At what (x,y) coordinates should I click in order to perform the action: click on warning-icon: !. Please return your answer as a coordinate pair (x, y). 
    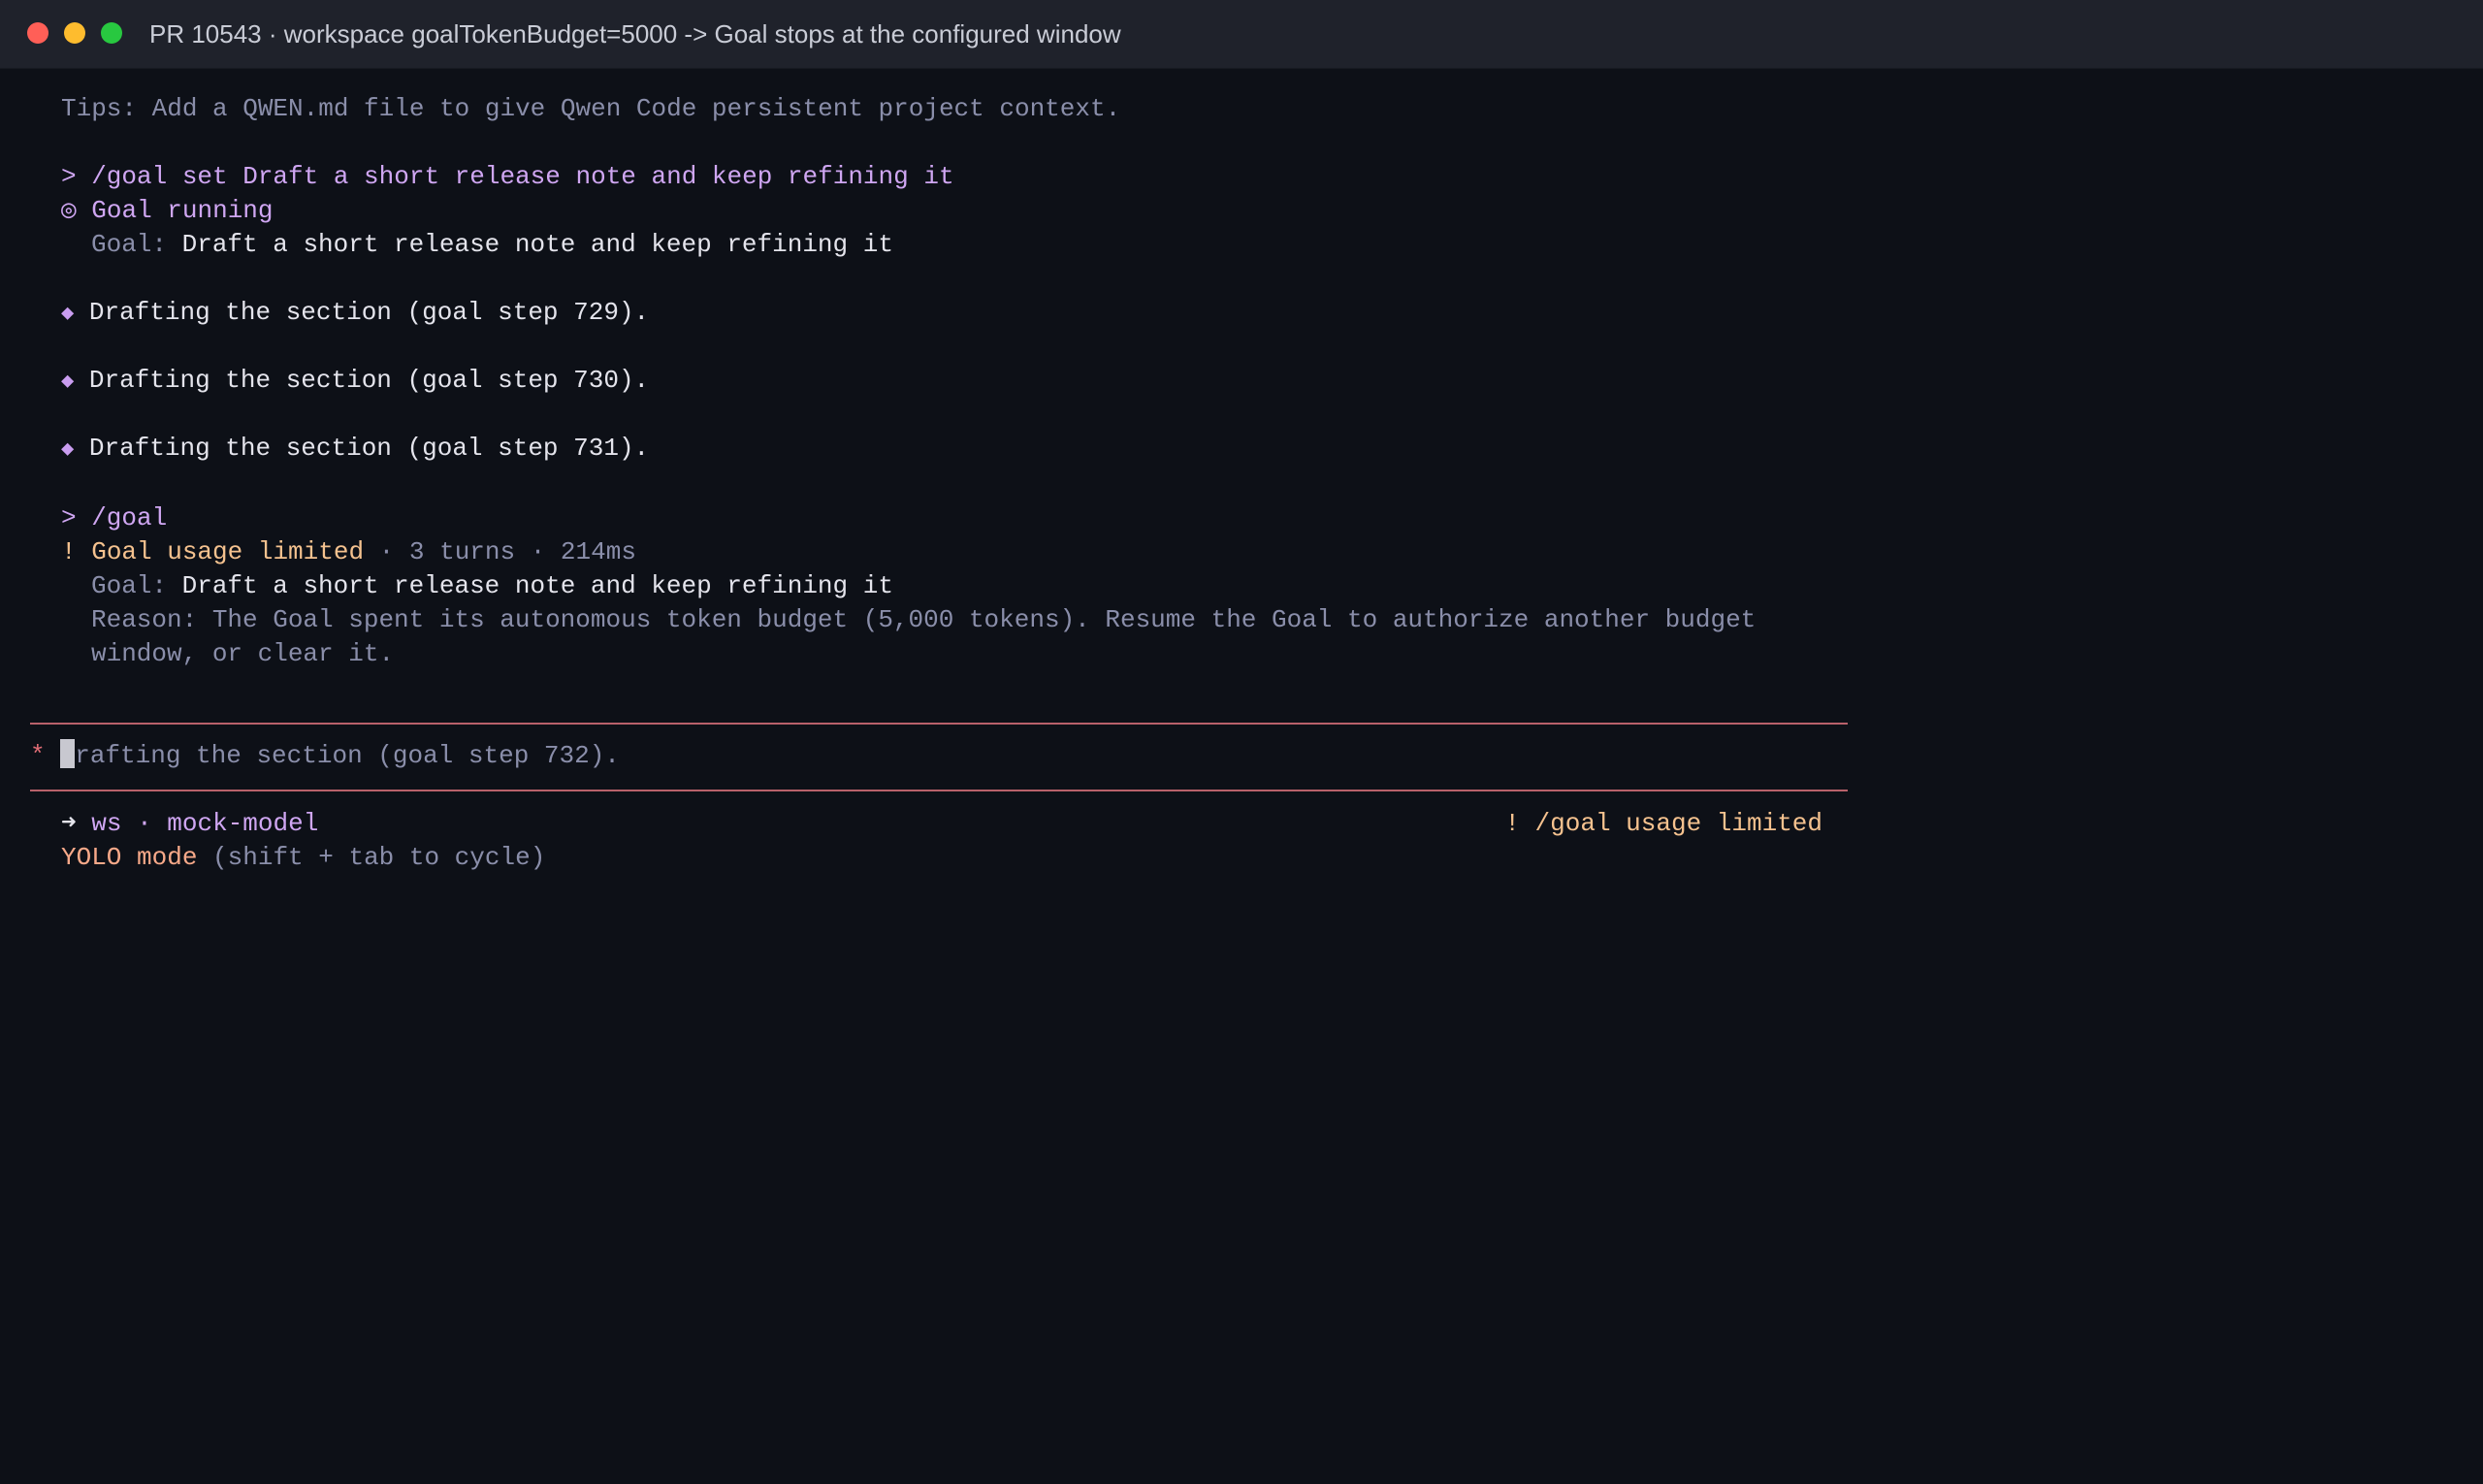
    Looking at the image, I should click on (69, 551).